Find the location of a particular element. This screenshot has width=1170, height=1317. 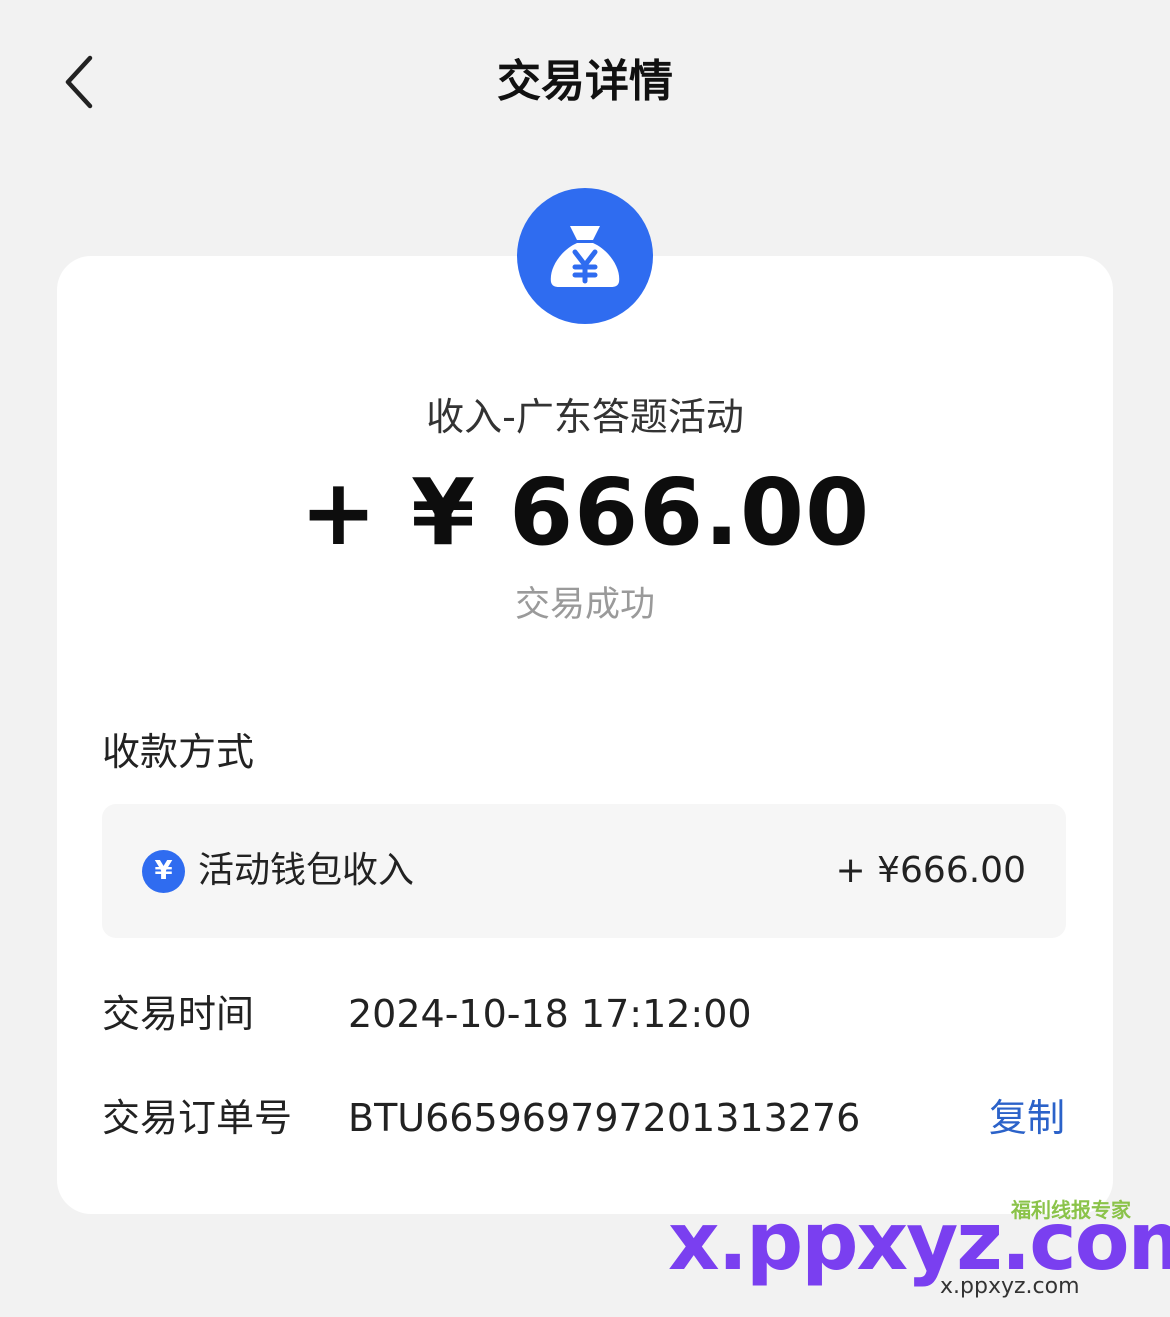

transaction-time-label: 交易时间 is located at coordinates (178, 1014).